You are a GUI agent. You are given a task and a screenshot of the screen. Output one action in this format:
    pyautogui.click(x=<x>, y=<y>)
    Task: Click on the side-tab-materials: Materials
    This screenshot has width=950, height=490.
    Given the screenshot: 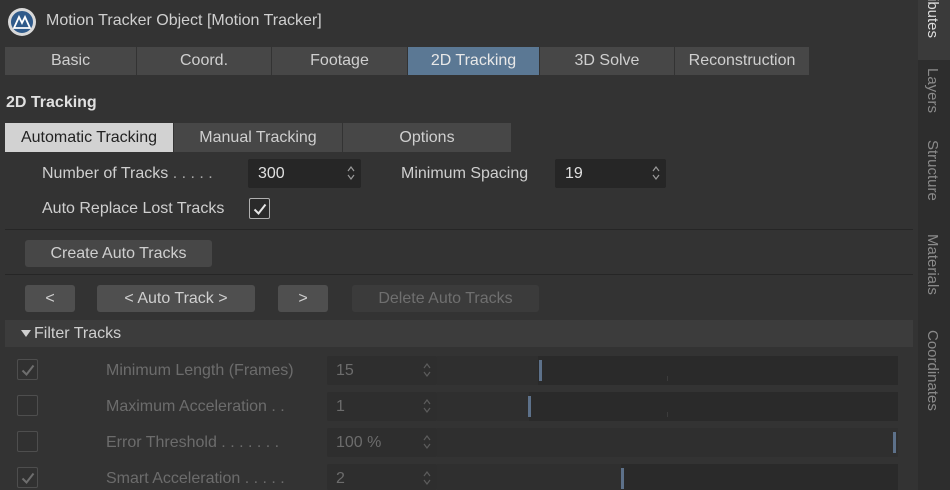 What is the action you would take?
    pyautogui.click(x=934, y=271)
    